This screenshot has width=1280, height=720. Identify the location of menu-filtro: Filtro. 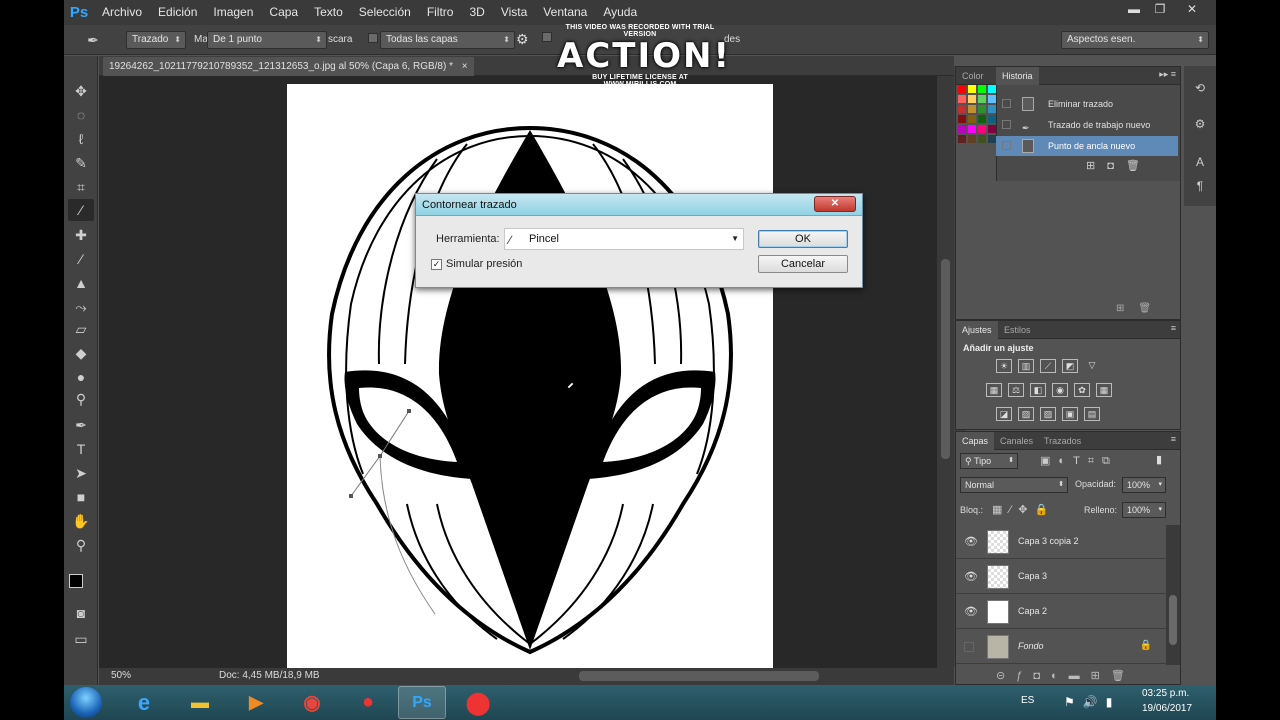
(440, 12).